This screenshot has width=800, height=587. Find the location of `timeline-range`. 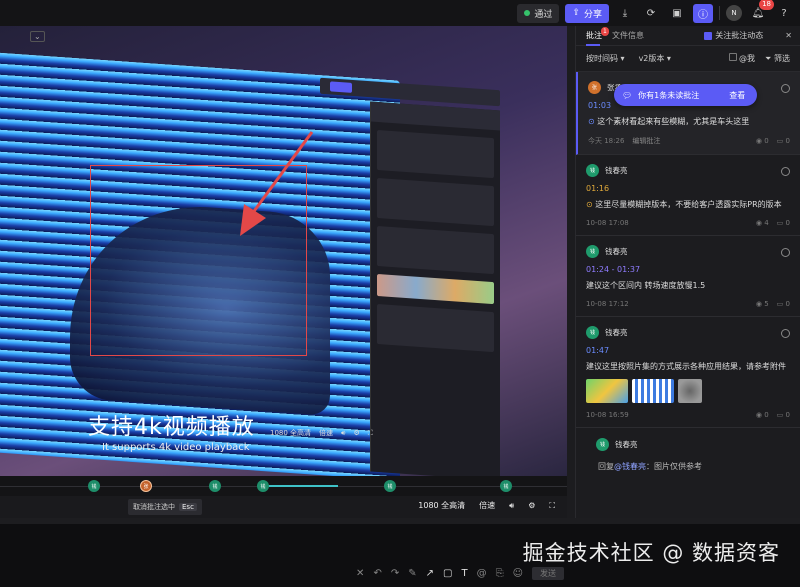

timeline-range is located at coordinates (300, 486).